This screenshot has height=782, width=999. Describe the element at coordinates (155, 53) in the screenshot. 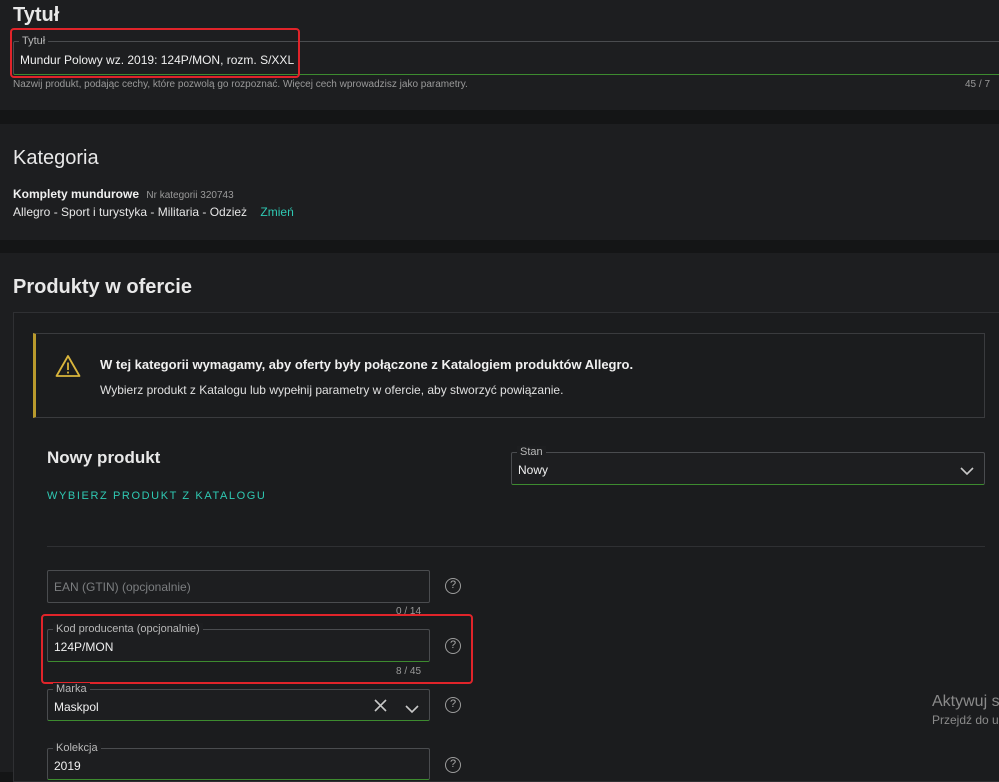

I see `title-highlight` at that location.